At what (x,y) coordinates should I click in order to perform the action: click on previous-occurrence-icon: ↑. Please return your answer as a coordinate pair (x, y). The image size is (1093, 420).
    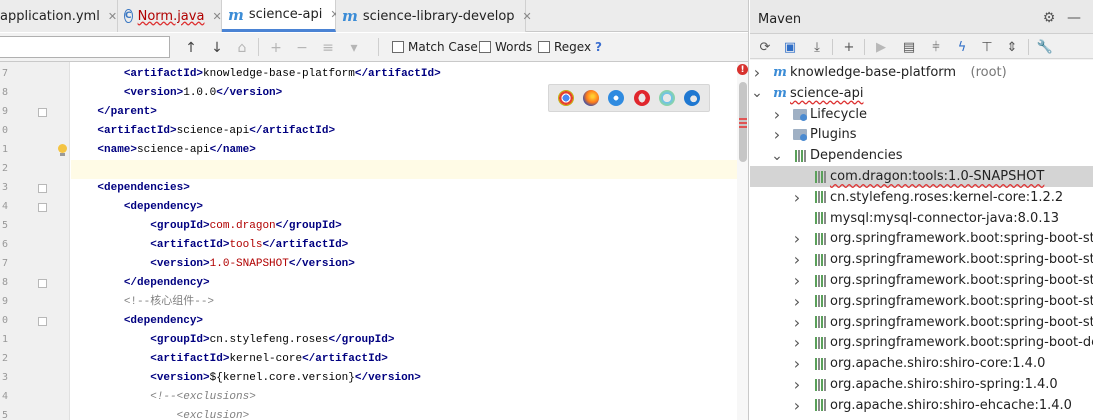
    Looking at the image, I should click on (191, 48).